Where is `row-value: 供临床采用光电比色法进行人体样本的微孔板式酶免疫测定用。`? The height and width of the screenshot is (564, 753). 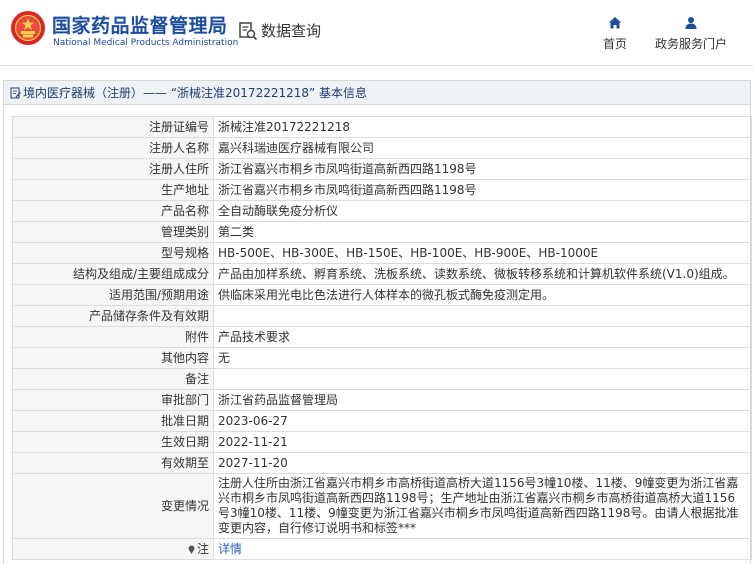
row-value: 供临床采用光电比色法进行人体样本的微孔板式酶免疫测定用。 is located at coordinates (482, 295).